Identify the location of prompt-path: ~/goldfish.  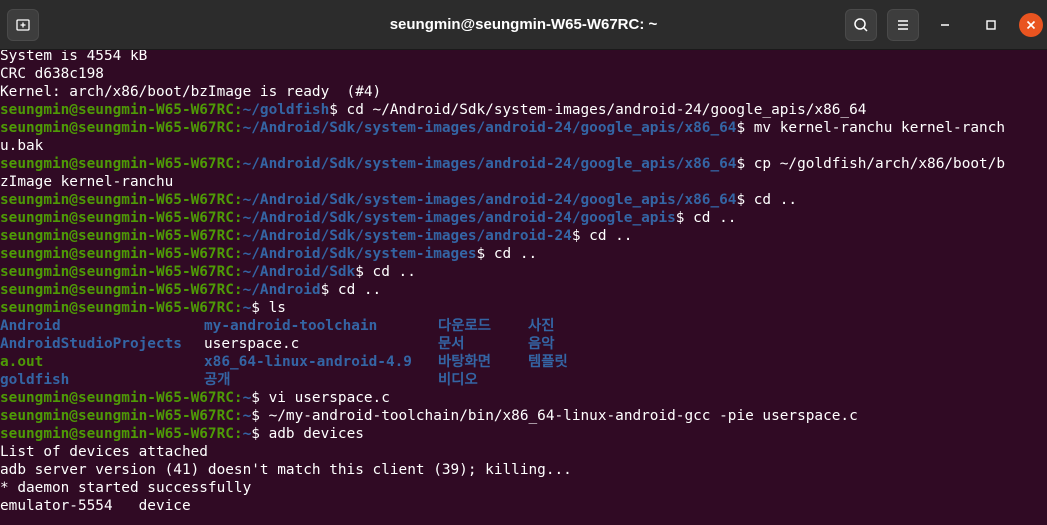
(286, 110).